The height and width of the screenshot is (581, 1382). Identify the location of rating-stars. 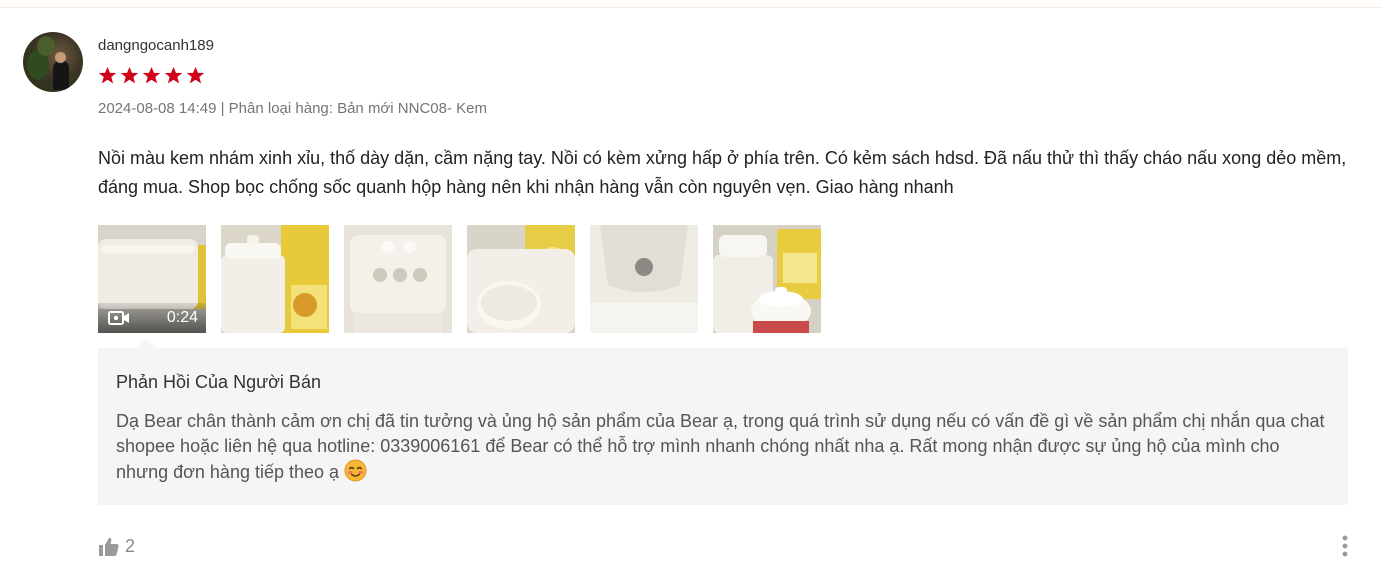
(151, 75).